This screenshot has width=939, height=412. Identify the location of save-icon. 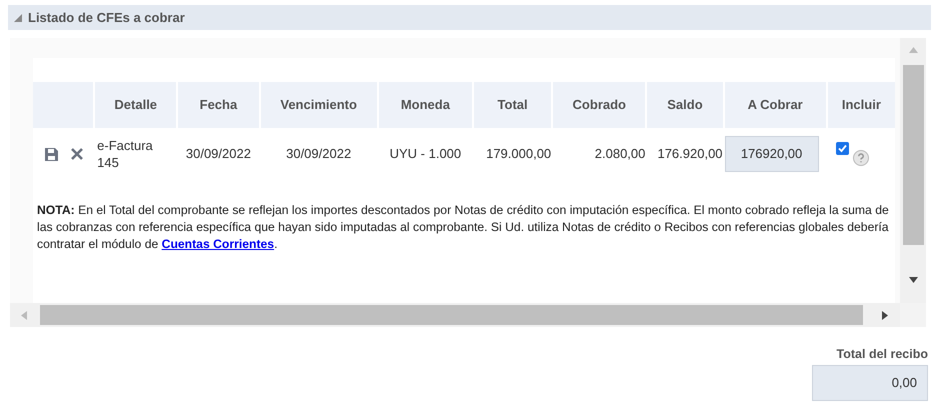
(51, 154).